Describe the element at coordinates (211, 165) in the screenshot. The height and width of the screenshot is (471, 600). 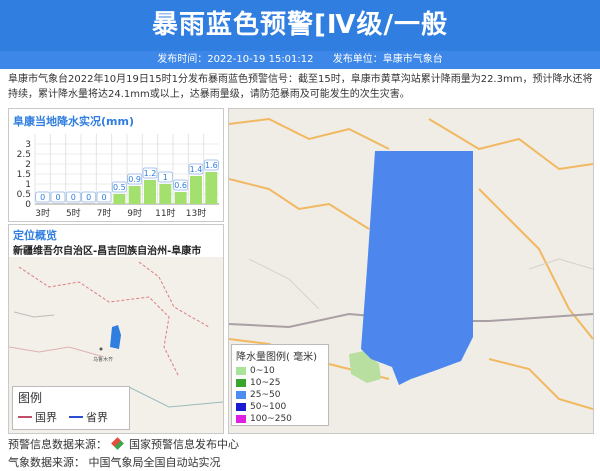
I see `data-label: 1.6` at that location.